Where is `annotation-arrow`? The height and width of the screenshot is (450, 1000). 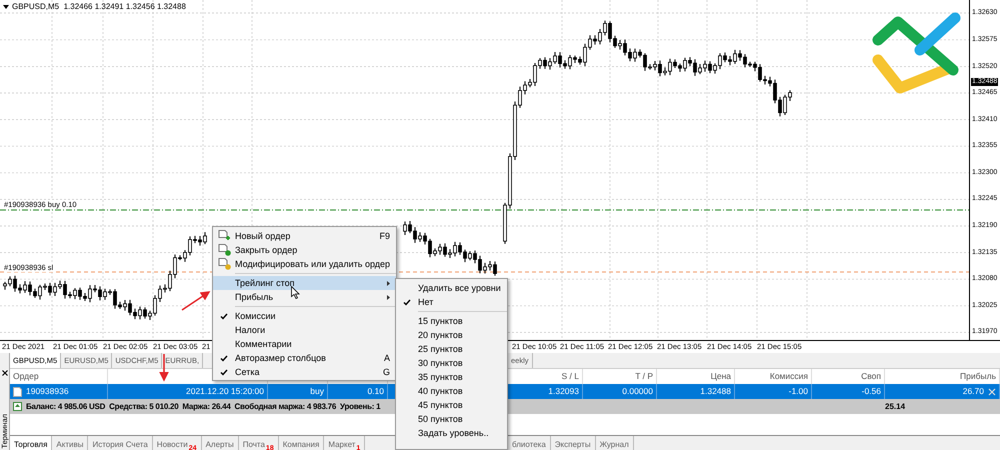
annotation-arrow is located at coordinates (196, 301).